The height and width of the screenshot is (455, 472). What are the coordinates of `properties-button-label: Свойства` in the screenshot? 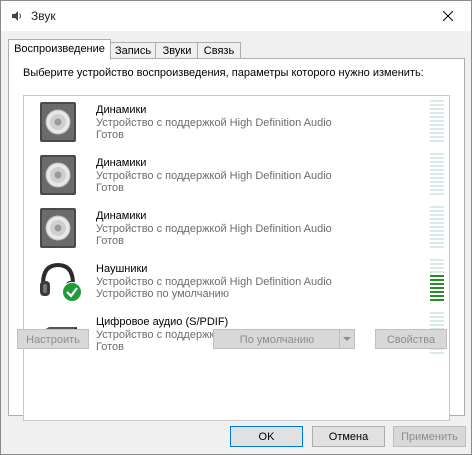 It's located at (411, 340).